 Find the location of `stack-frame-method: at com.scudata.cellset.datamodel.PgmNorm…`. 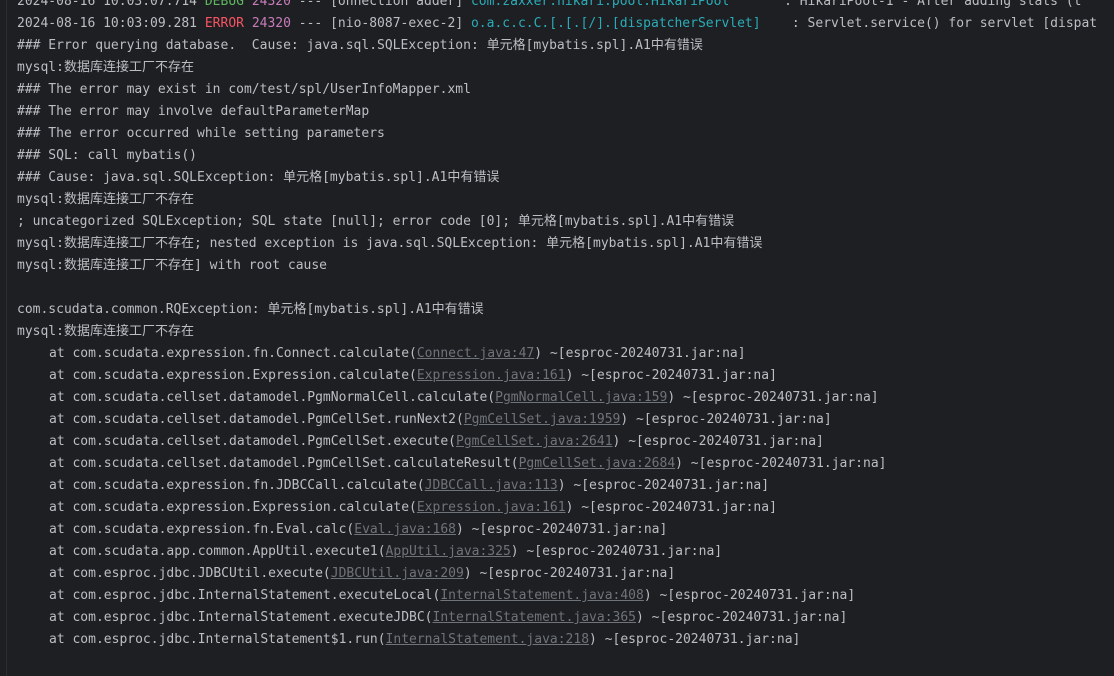

stack-frame-method: at com.scudata.cellset.datamodel.PgmNorm… is located at coordinates (272, 397).